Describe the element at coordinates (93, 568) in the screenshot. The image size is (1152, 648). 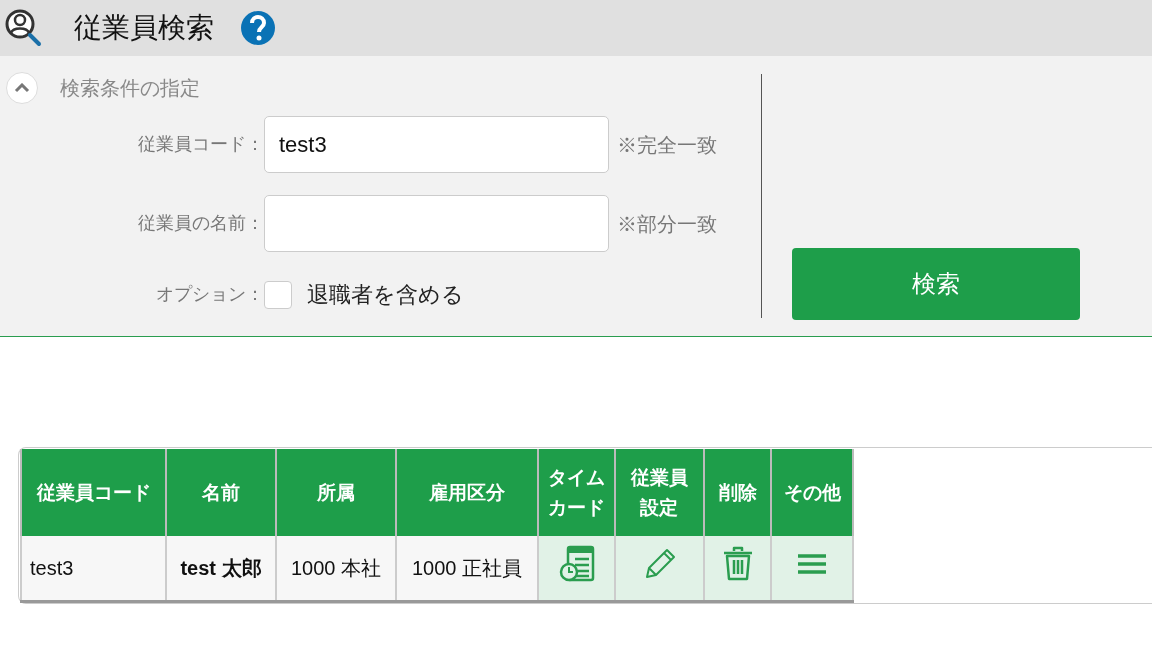
I see `table-cell: test3` at that location.